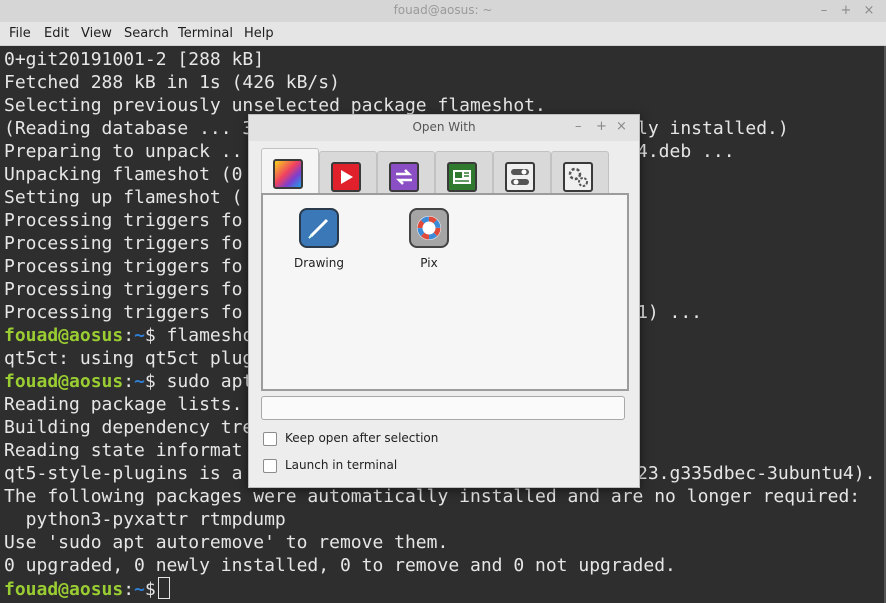  I want to click on tab-multimedia, so click(348, 172).